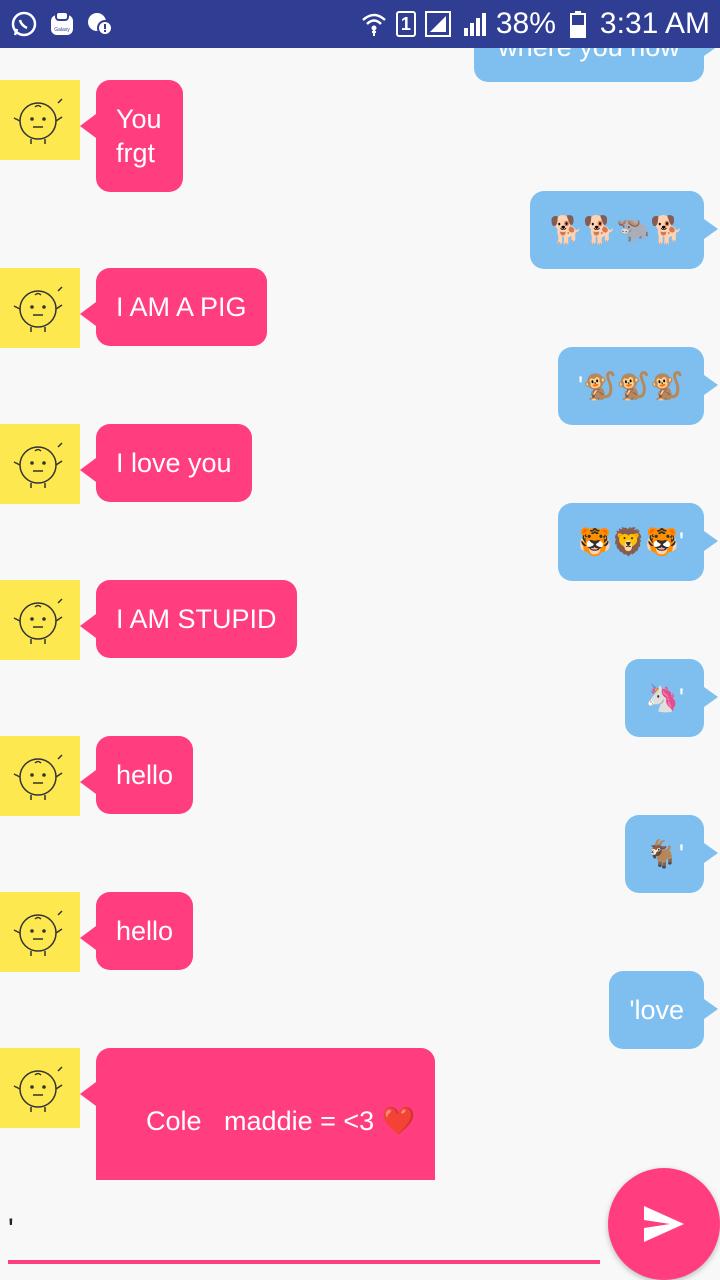  I want to click on message-text: 'love, so click(656, 1010).